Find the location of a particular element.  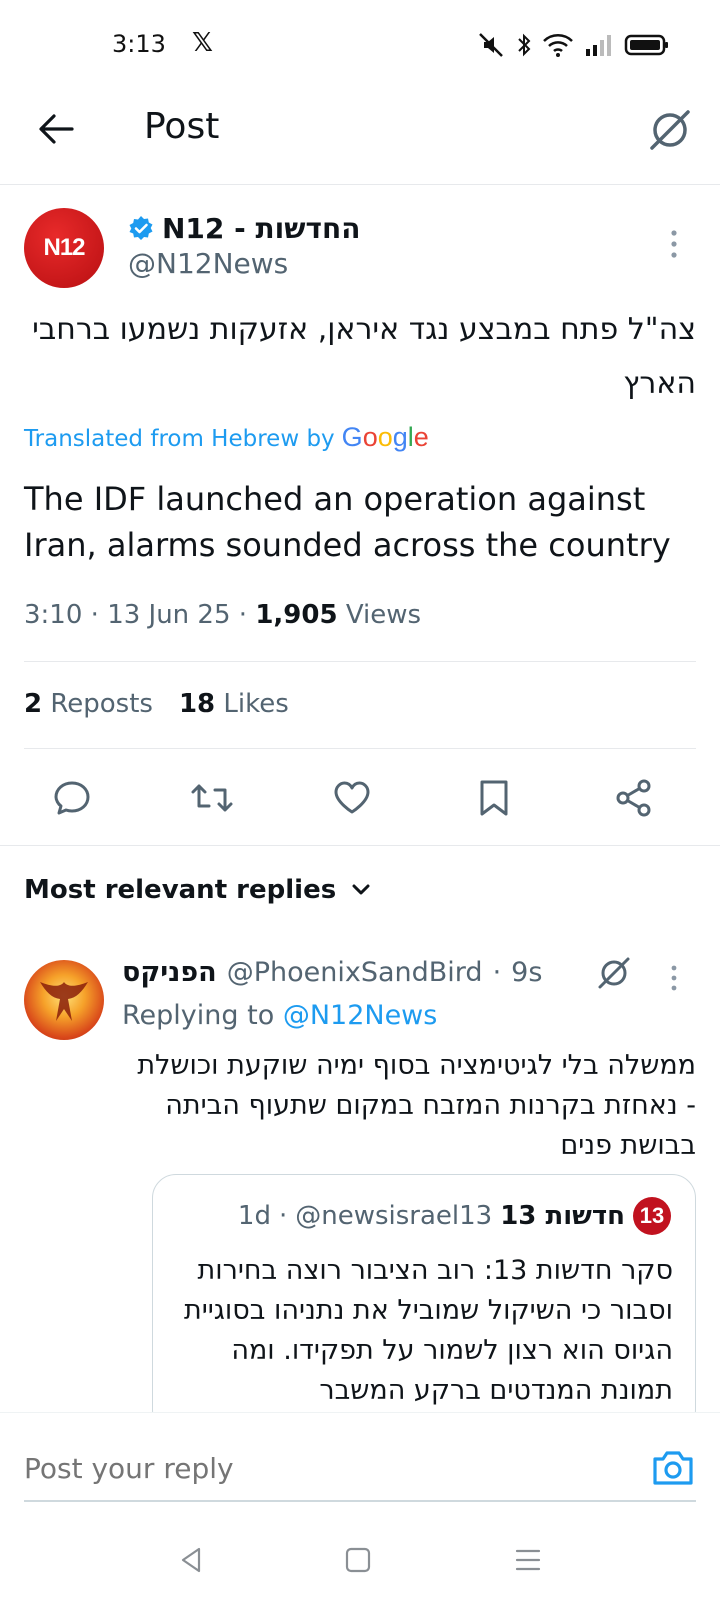

reply-author-line: הפניקס @PhoenixSandBird · 9s is located at coordinates (332, 972).